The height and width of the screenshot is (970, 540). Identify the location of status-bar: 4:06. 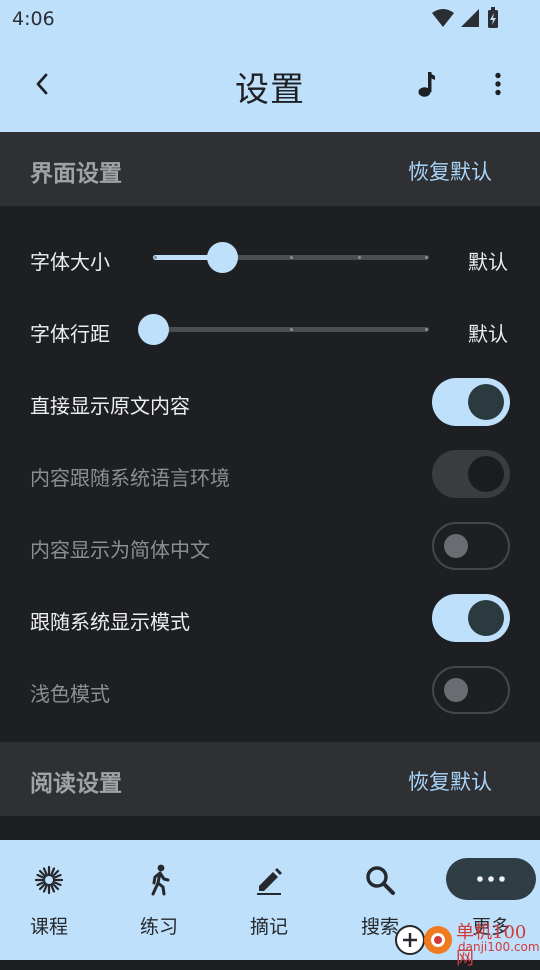
(270, 19).